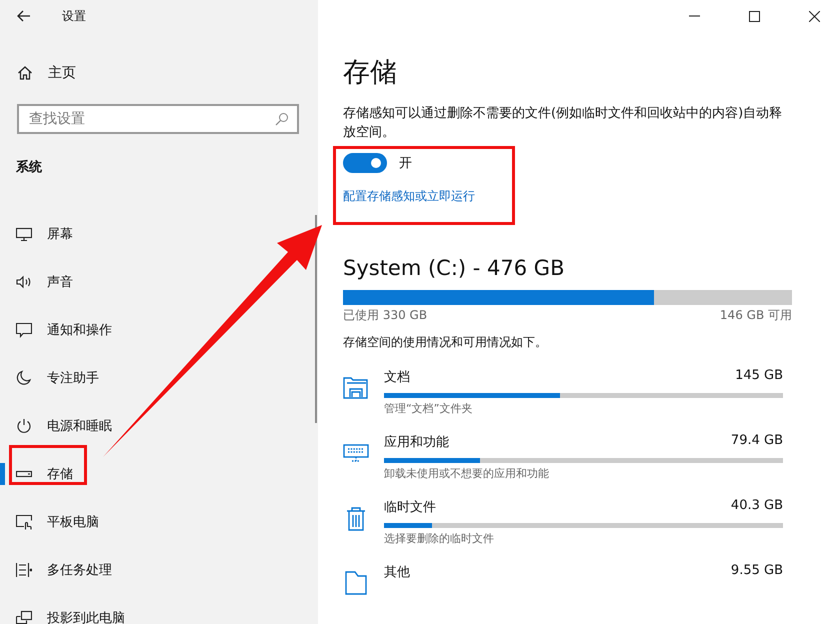 The width and height of the screenshot is (838, 624). What do you see at coordinates (25, 73) in the screenshot?
I see `home-icon` at bounding box center [25, 73].